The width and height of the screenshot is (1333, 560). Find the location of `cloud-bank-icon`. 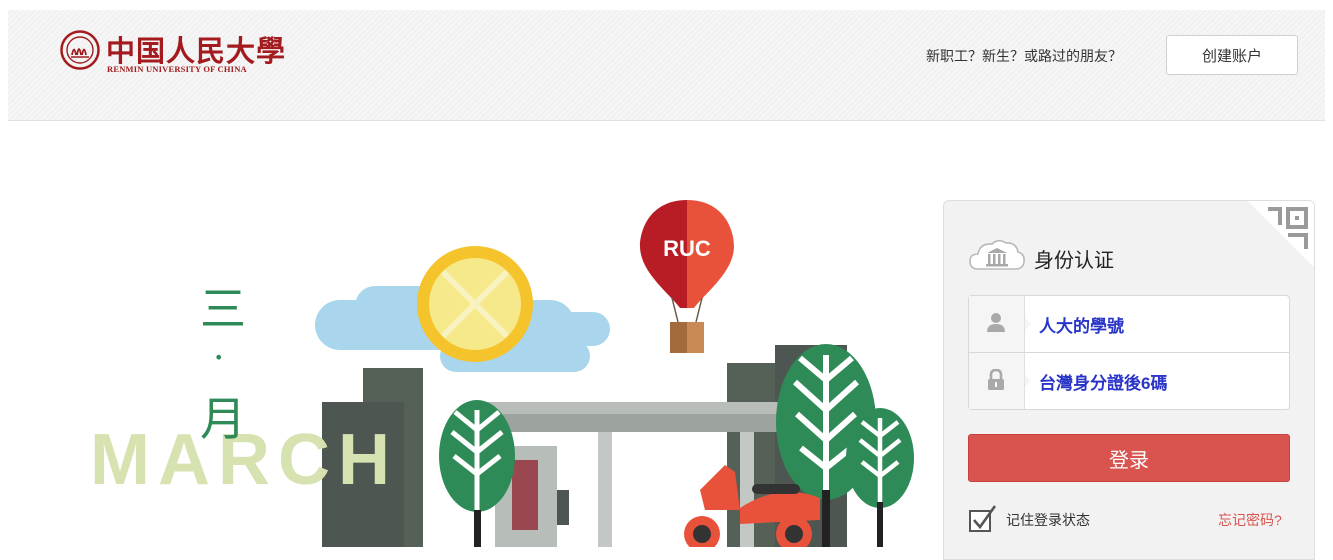

cloud-bank-icon is located at coordinates (997, 254).